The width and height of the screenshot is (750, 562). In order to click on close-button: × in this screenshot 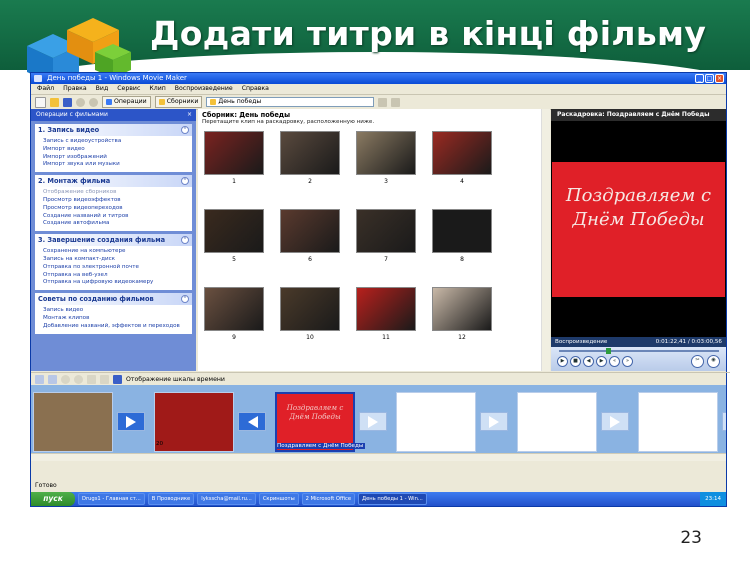, I will do `click(719, 78)`.